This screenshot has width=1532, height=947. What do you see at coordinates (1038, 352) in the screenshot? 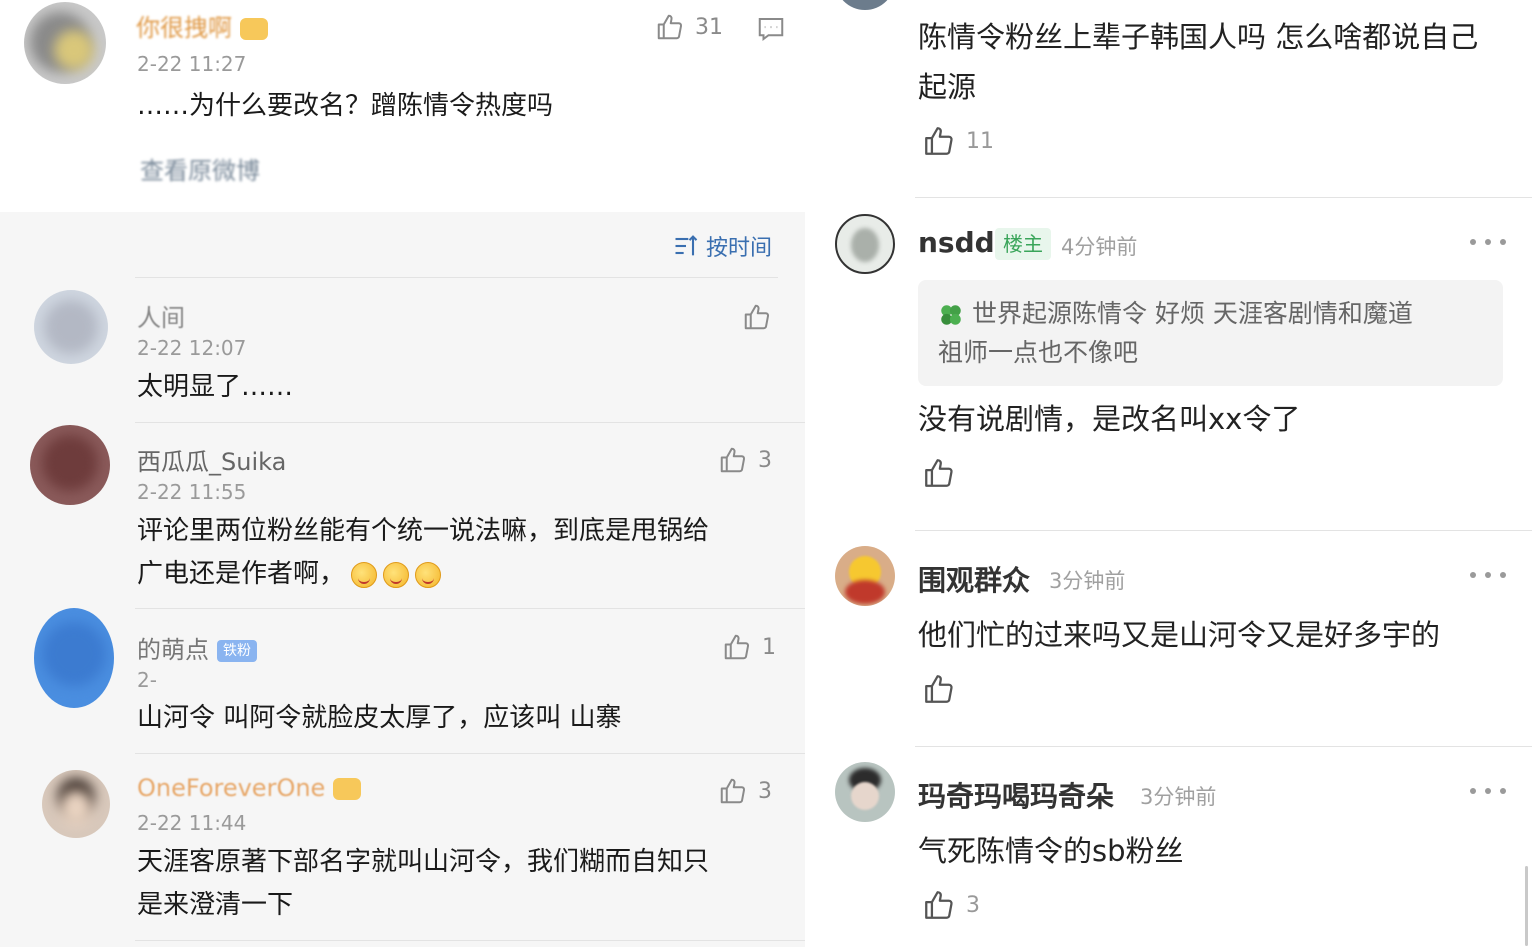
I see `quote-line: 祖师一点也不像吧` at bounding box center [1038, 352].